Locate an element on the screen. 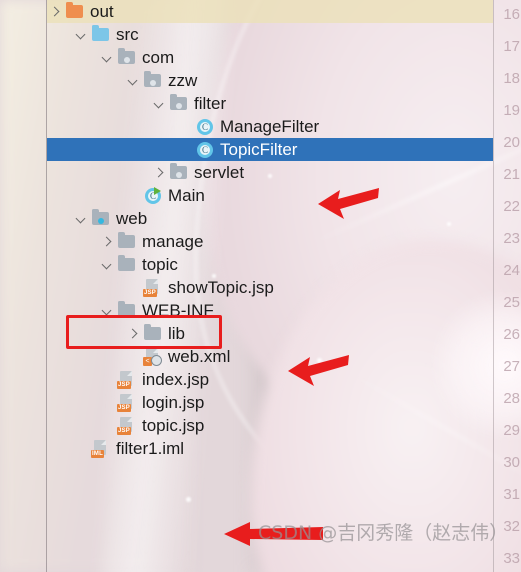 This screenshot has height=572, width=521. annotation-arrow-topicfilter is located at coordinates (348, 203).